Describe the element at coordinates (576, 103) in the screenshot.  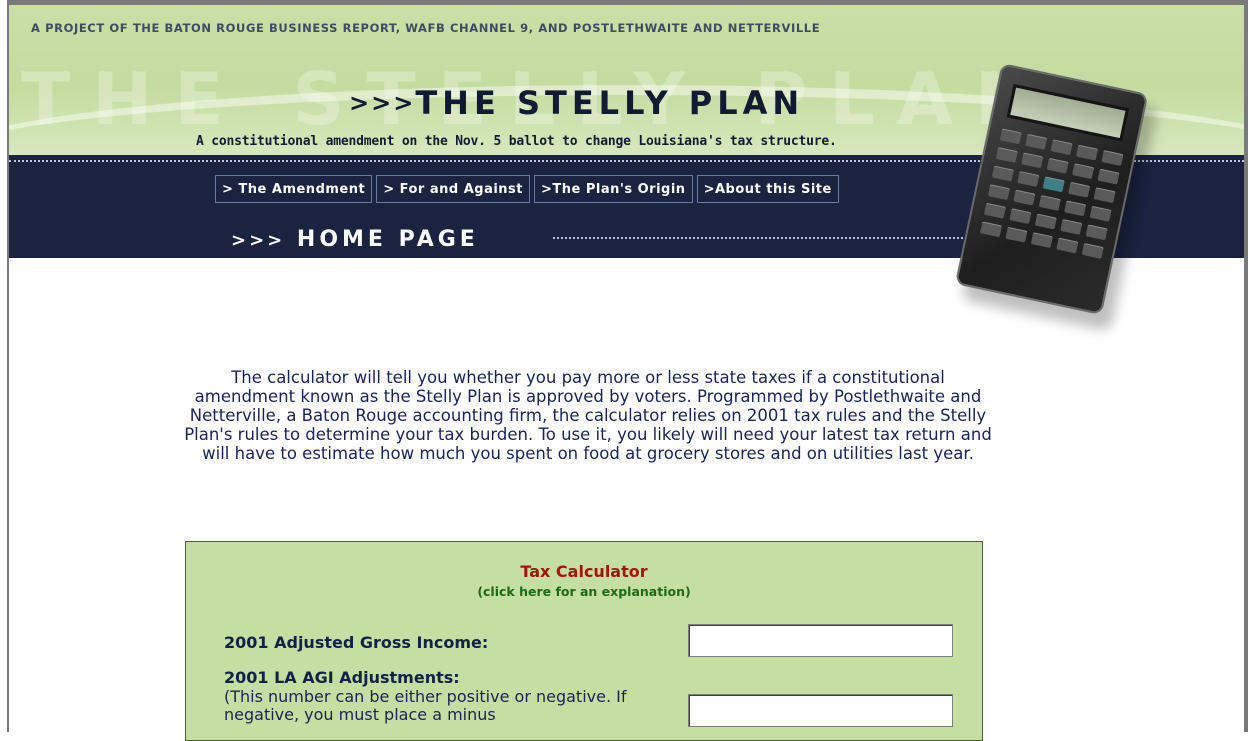
I see `site-title: >>>THE STELLY PLAN` at that location.